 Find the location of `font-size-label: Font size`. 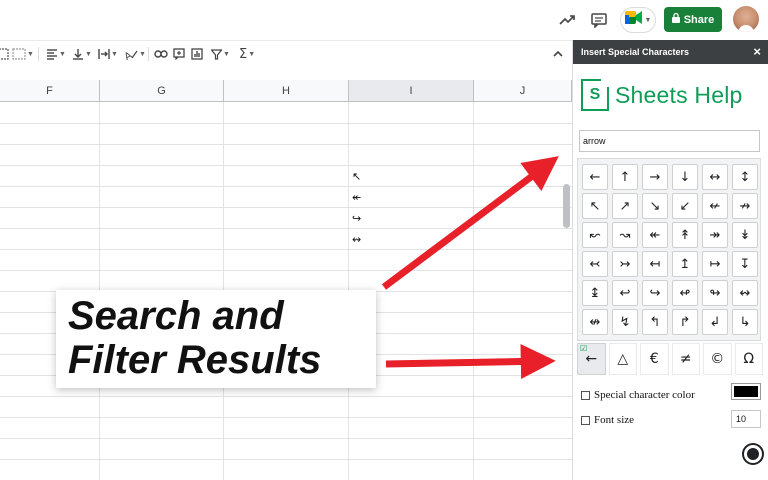

font-size-label: Font size is located at coordinates (614, 420).